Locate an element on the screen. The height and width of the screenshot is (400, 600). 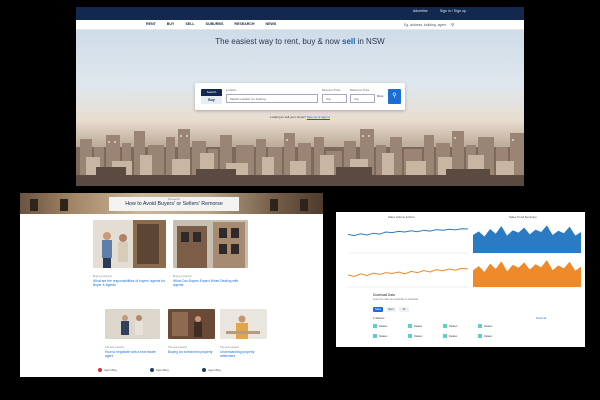
tagline-accent: sell is located at coordinates (349, 41).